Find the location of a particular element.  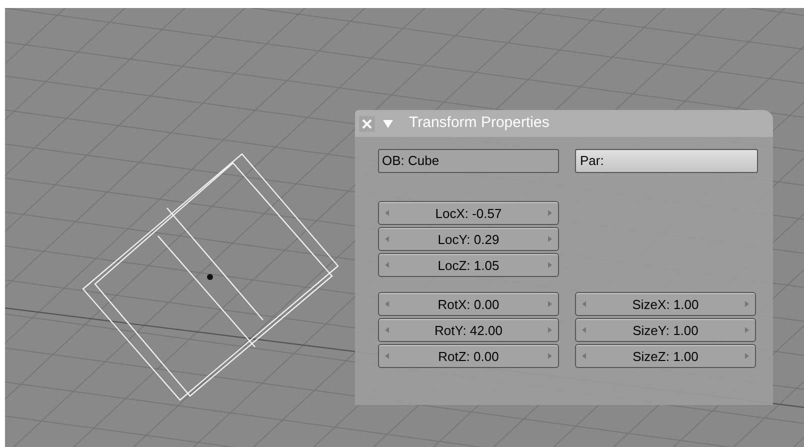

collapse-triangle-icon is located at coordinates (388, 124).